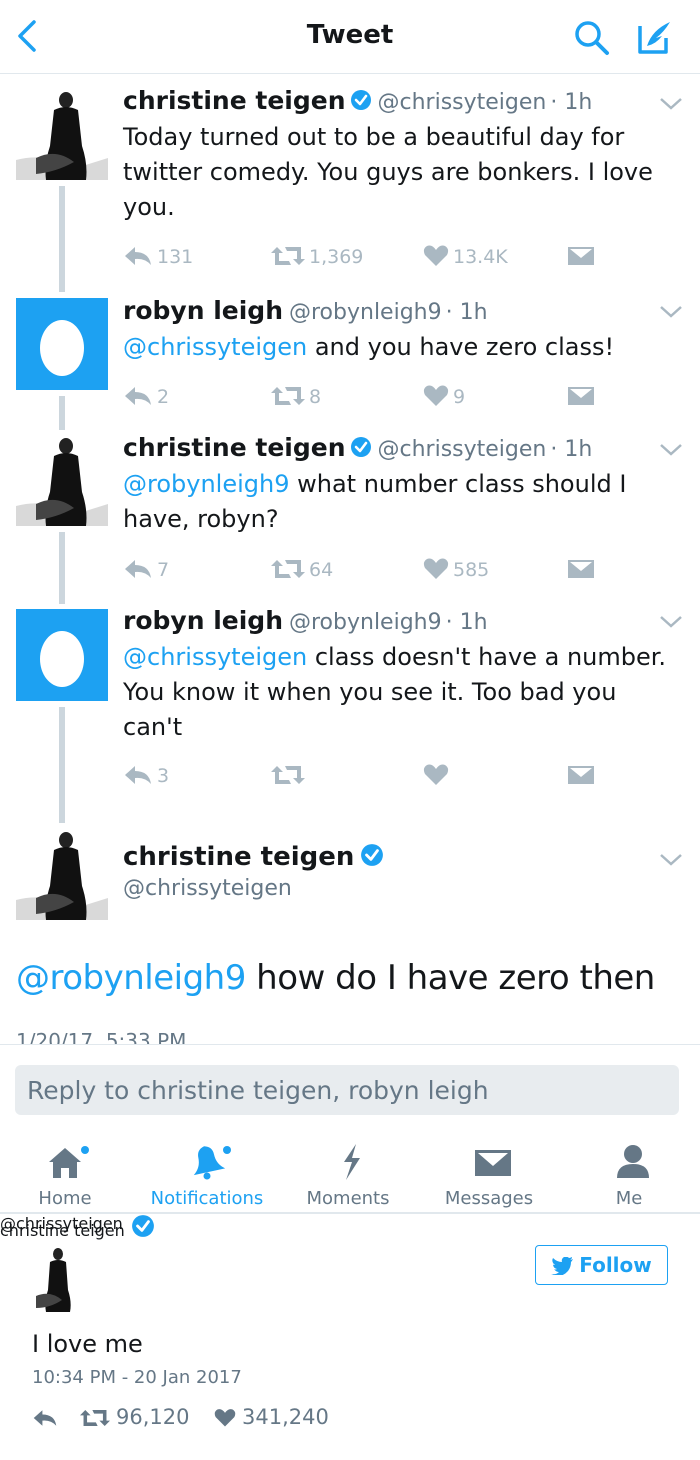 This screenshot has width=700, height=1460. Describe the element at coordinates (403, 347) in the screenshot. I see `tweet-text: @chrissyteigen and you have zero class!` at that location.